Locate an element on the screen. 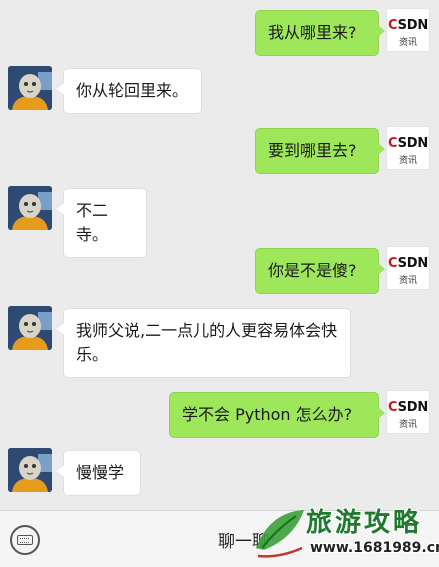 This screenshot has height=567, width=439. message-bubble-sent: 要到哪里去? is located at coordinates (320, 151).